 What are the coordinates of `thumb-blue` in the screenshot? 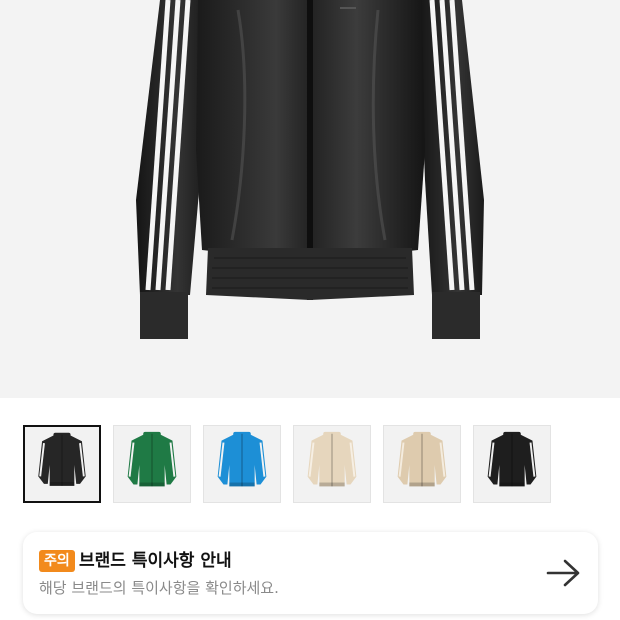 It's located at (242, 464).